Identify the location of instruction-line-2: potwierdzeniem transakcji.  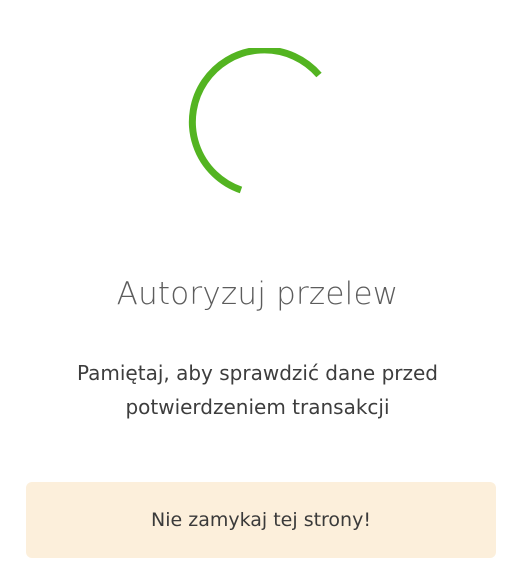
(257, 407).